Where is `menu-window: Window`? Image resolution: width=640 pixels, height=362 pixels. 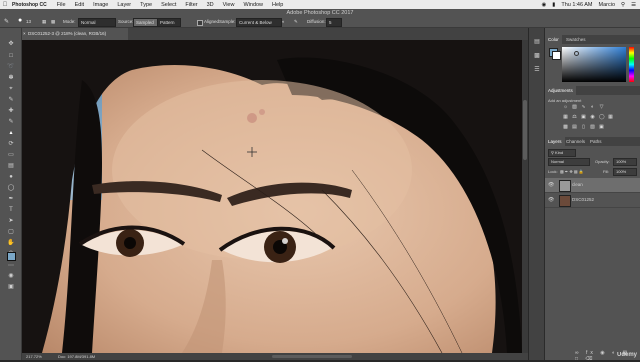
menu-window: Window is located at coordinates (253, 5).